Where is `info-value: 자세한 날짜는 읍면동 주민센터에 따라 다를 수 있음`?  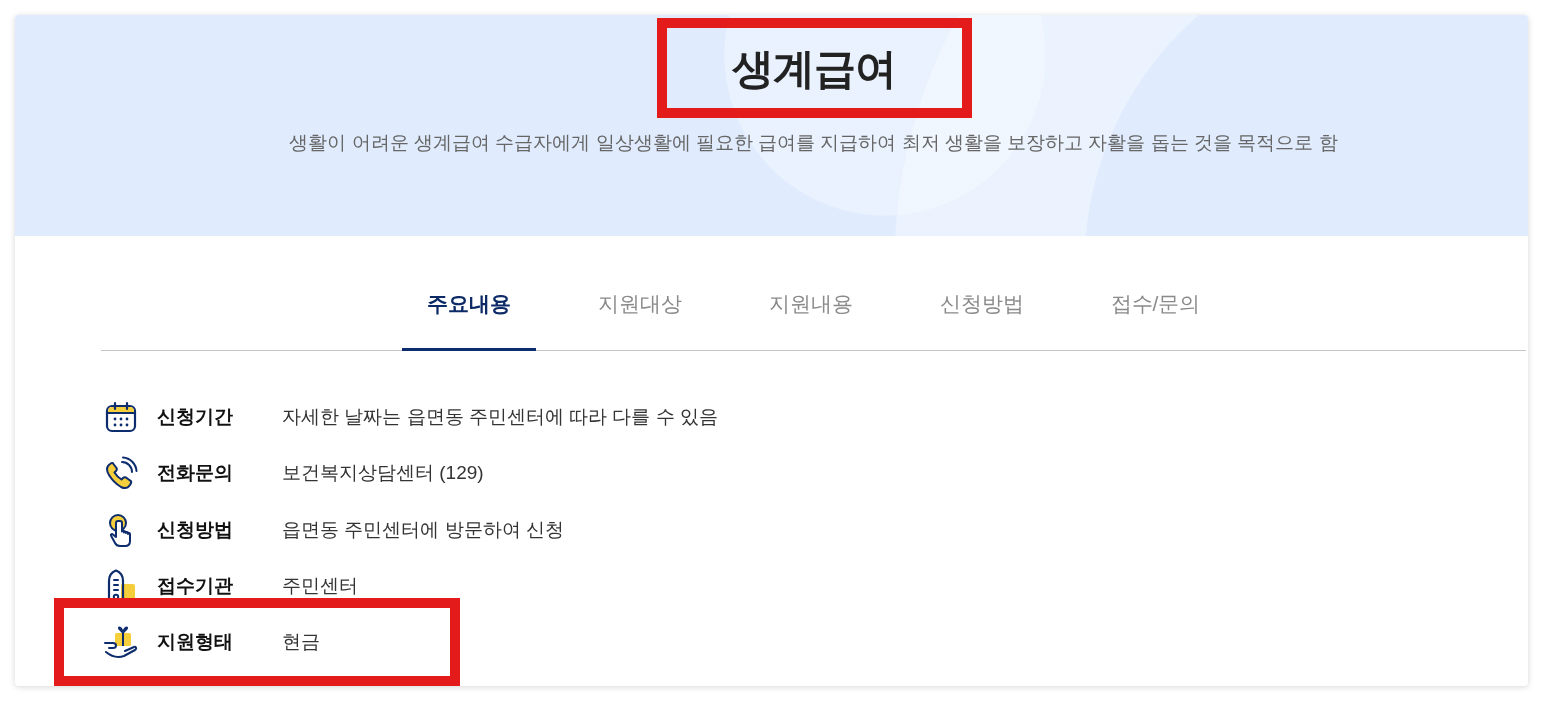
info-value: 자세한 날짜는 읍면동 주민센터에 따라 다를 수 있음 is located at coordinates (500, 417).